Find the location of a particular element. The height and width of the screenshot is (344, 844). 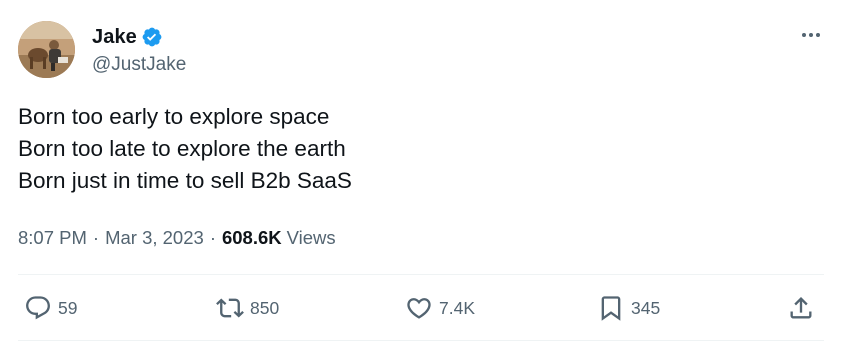

bookmark-icon is located at coordinates (611, 308).